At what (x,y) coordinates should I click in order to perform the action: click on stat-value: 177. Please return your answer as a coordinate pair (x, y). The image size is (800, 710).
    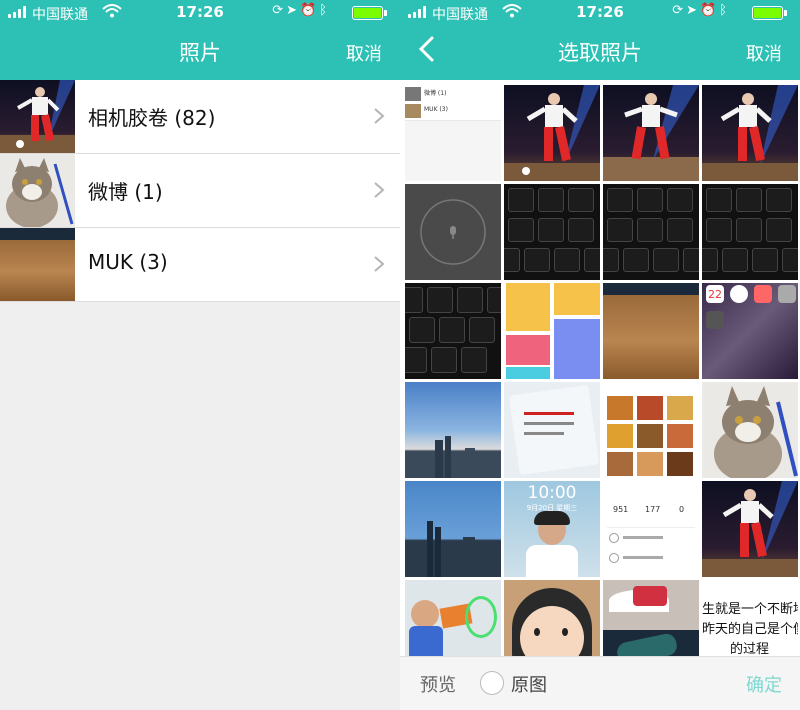
    Looking at the image, I should click on (653, 509).